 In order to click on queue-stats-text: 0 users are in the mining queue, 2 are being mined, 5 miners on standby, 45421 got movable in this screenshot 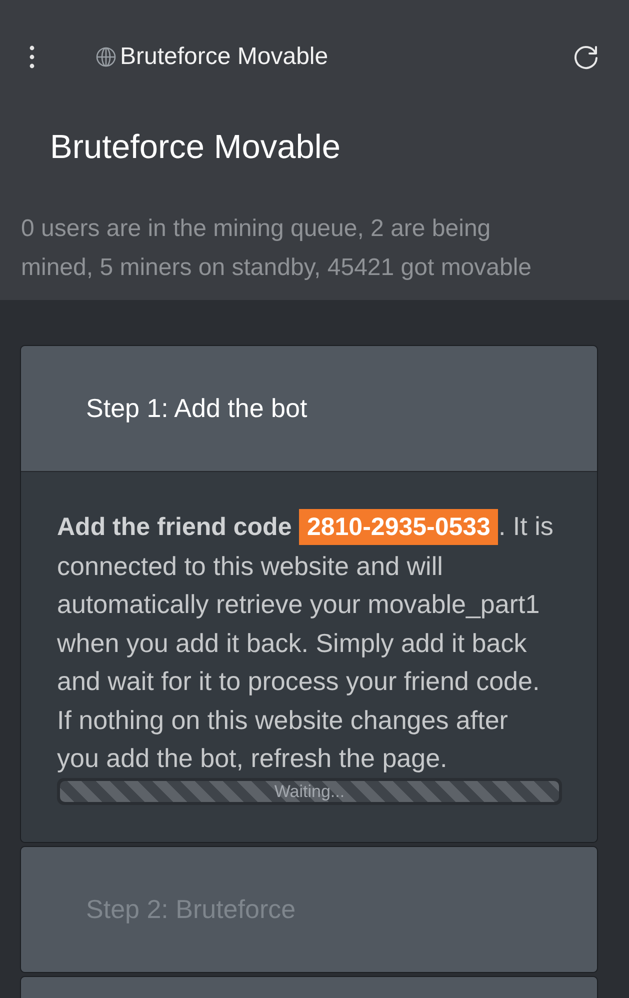, I will do `click(277, 248)`.